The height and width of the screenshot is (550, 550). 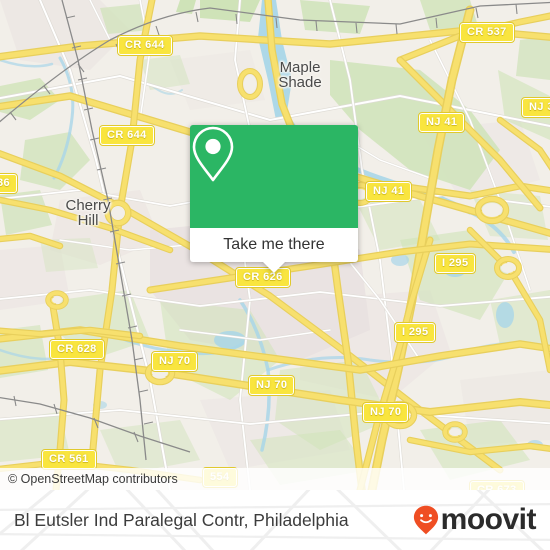 What do you see at coordinates (488, 519) in the screenshot?
I see `moovit-wordmark: moovit` at bounding box center [488, 519].